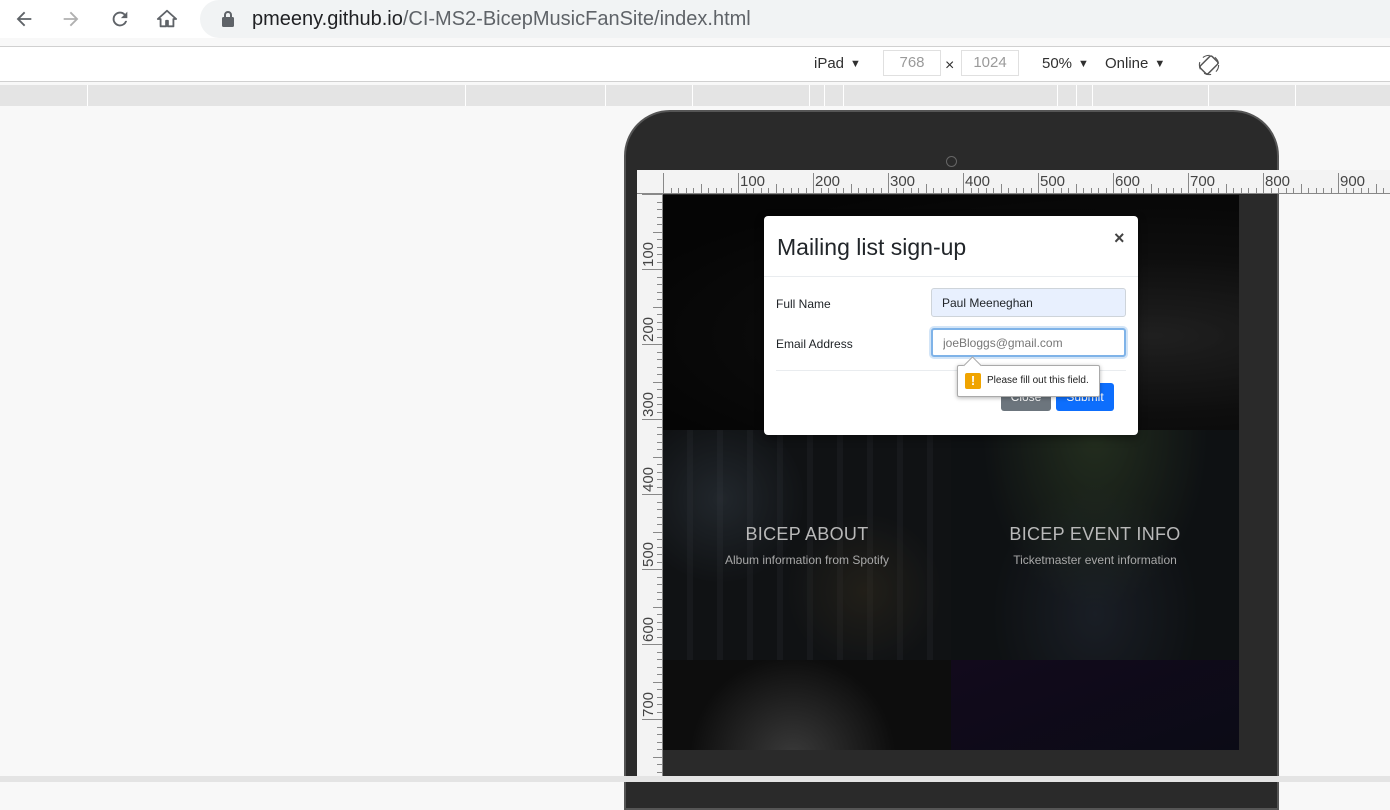 This screenshot has width=1390, height=810. What do you see at coordinates (648, 254) in the screenshot?
I see `ruler-label: 100` at bounding box center [648, 254].